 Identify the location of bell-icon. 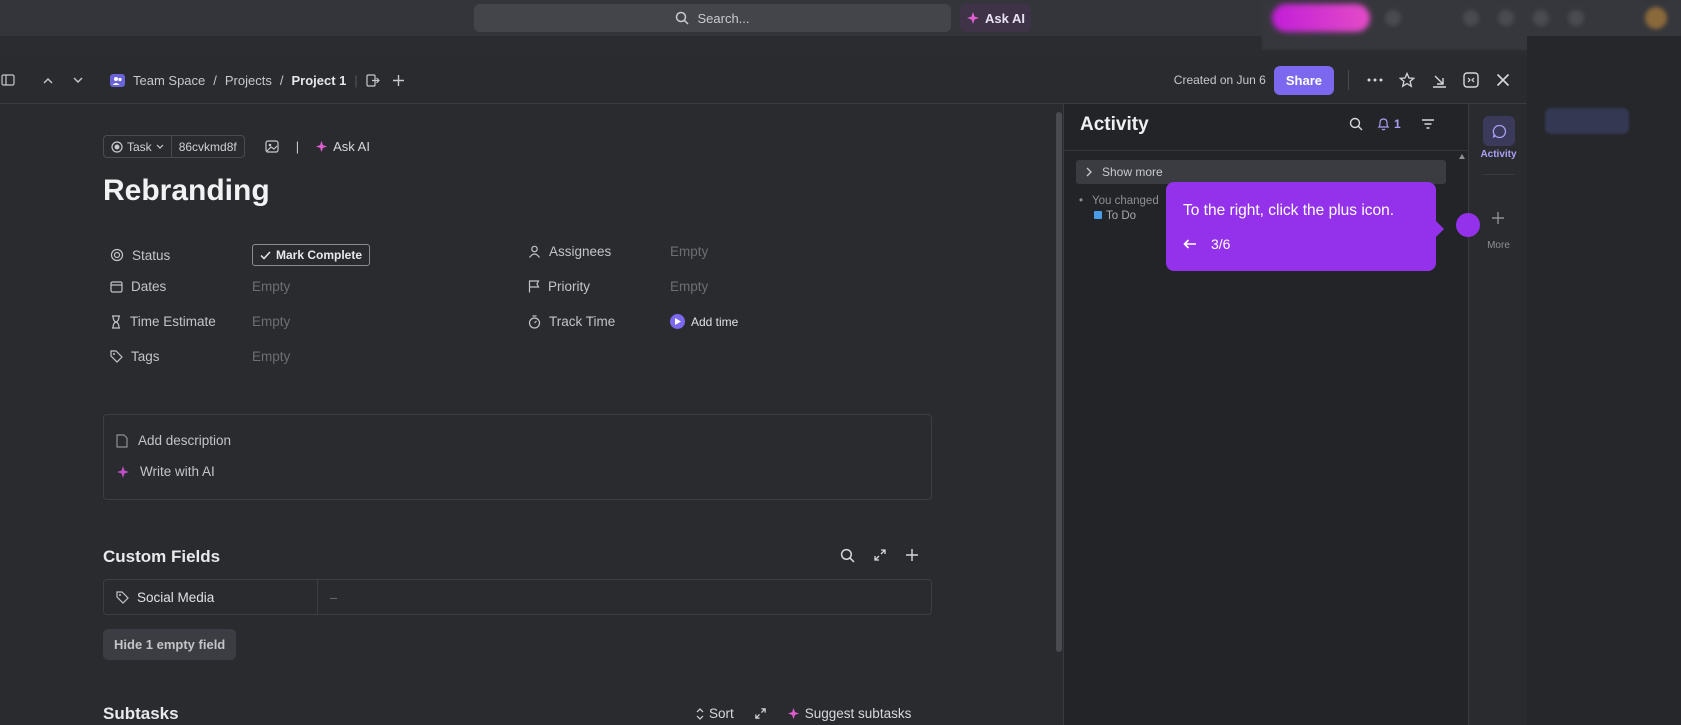
(1383, 124).